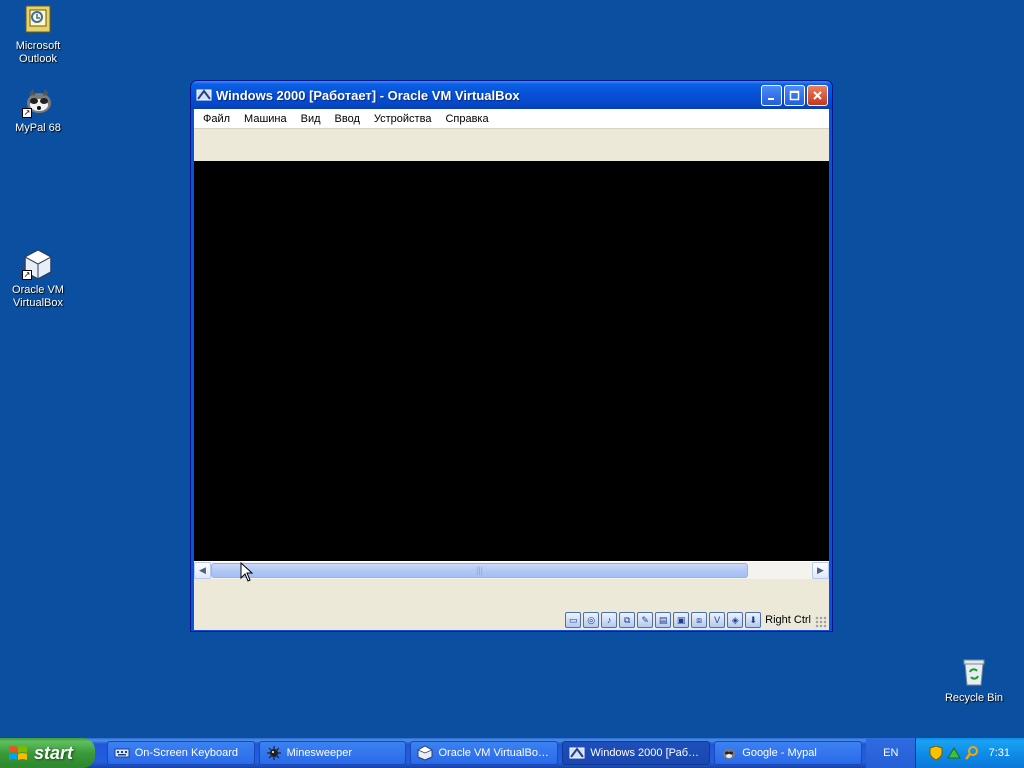  I want to click on mouse-integration-icon: ◈, so click(735, 620).